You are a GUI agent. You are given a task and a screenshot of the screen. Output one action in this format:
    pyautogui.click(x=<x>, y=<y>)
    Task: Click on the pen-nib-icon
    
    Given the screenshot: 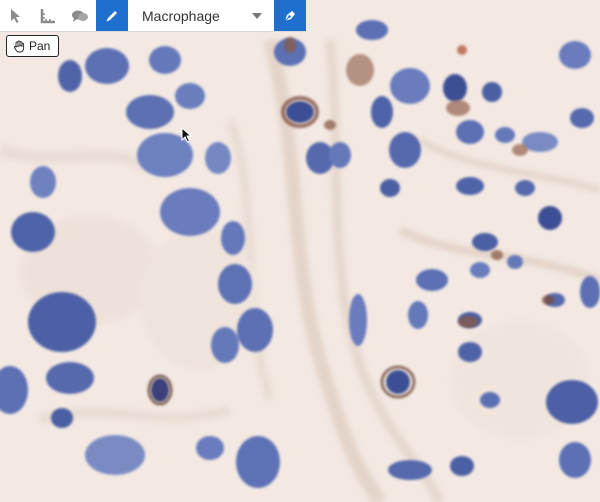 What is the action you would take?
    pyautogui.click(x=289, y=15)
    